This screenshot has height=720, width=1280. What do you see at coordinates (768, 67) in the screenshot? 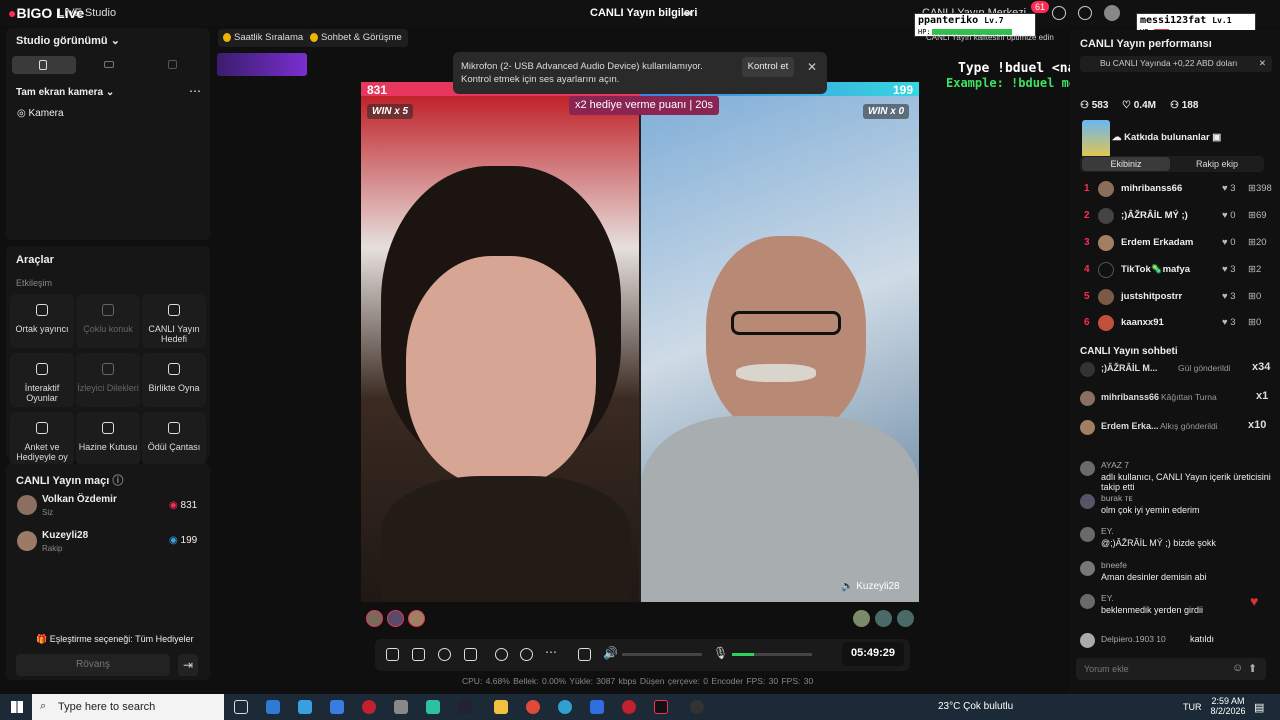
I see `check-button: Kontrol et` at bounding box center [768, 67].